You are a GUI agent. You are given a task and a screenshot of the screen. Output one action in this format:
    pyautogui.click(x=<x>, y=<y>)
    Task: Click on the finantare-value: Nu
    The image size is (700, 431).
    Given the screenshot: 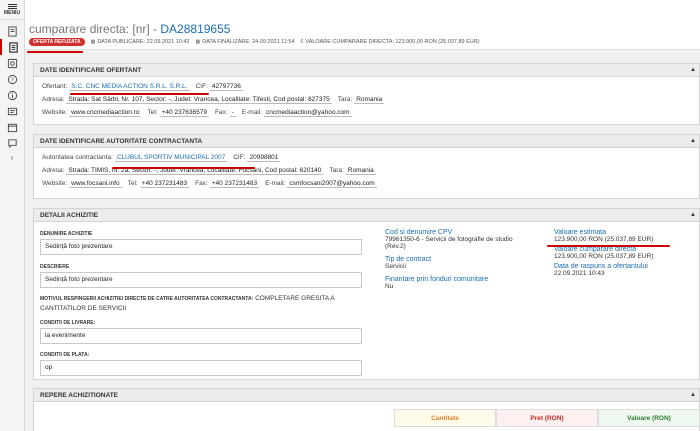 What is the action you would take?
    pyautogui.click(x=389, y=286)
    